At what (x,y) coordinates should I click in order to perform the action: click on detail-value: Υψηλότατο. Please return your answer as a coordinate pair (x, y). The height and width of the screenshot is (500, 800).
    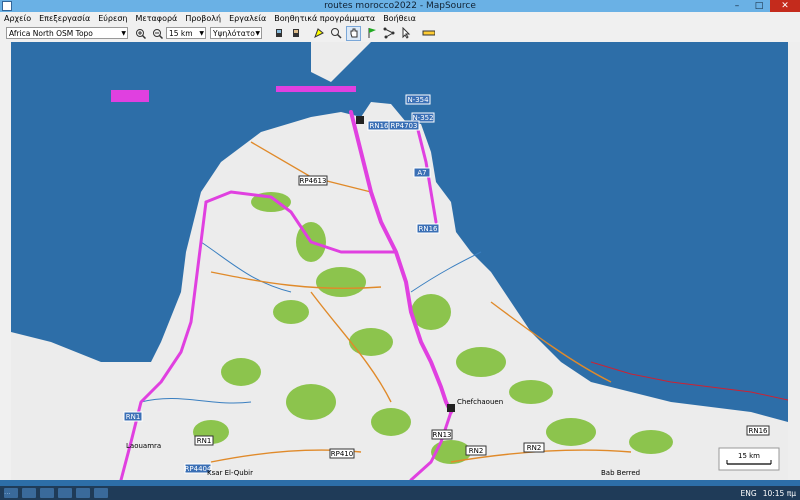
    Looking at the image, I should click on (234, 33).